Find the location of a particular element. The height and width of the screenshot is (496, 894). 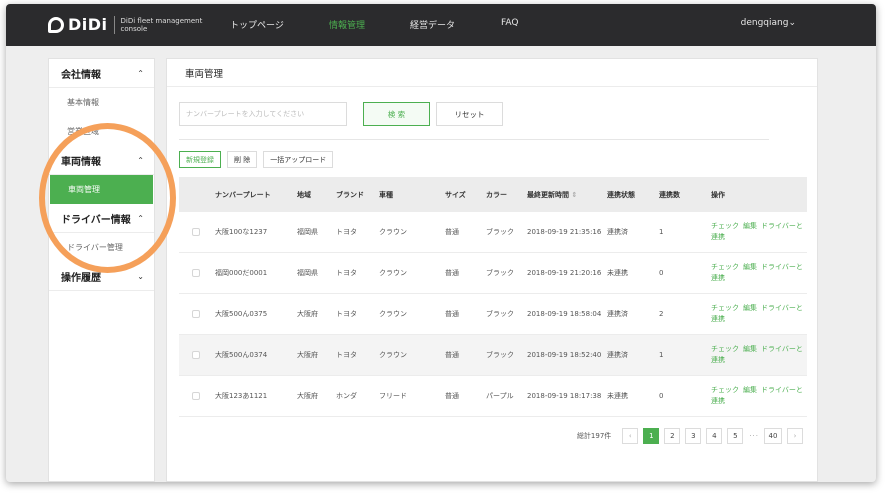

prev-page-button: ‹ is located at coordinates (630, 436).